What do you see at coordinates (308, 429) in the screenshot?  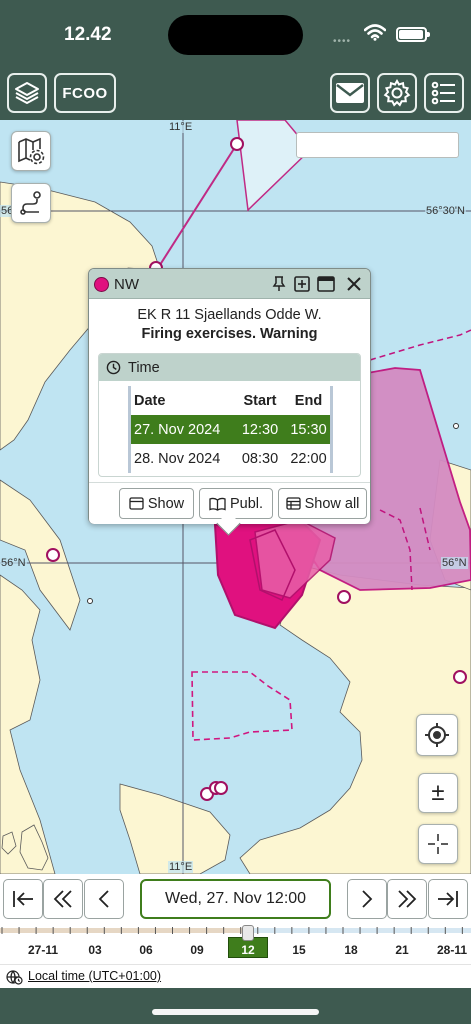 I see `row-end: 15:30` at bounding box center [308, 429].